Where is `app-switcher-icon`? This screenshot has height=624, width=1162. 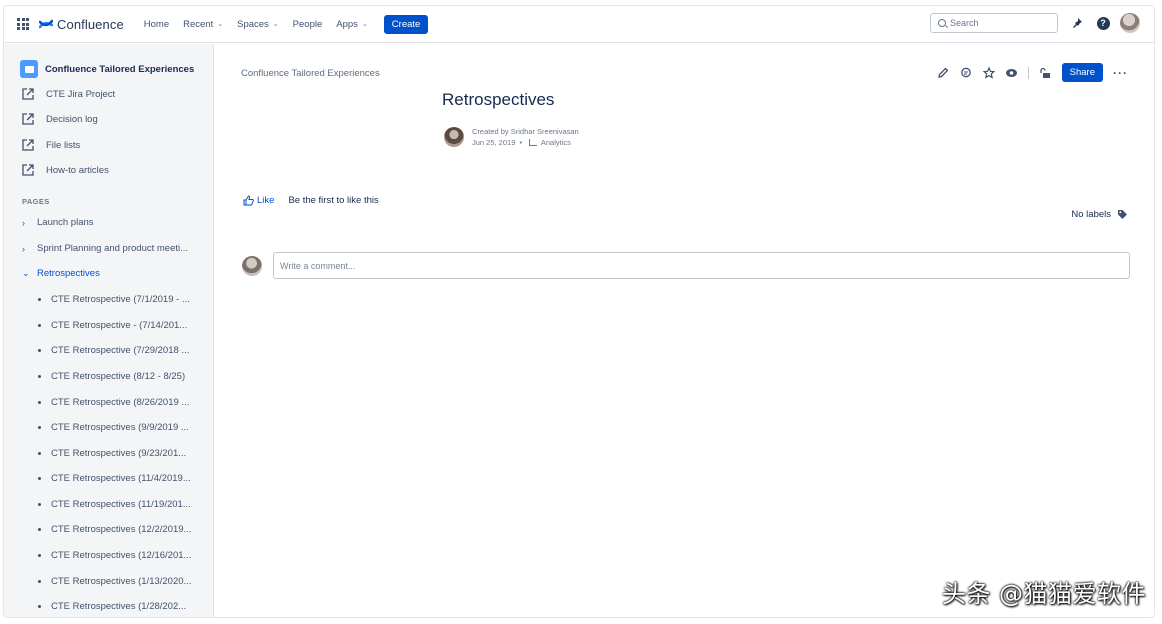
app-switcher-icon is located at coordinates (23, 24).